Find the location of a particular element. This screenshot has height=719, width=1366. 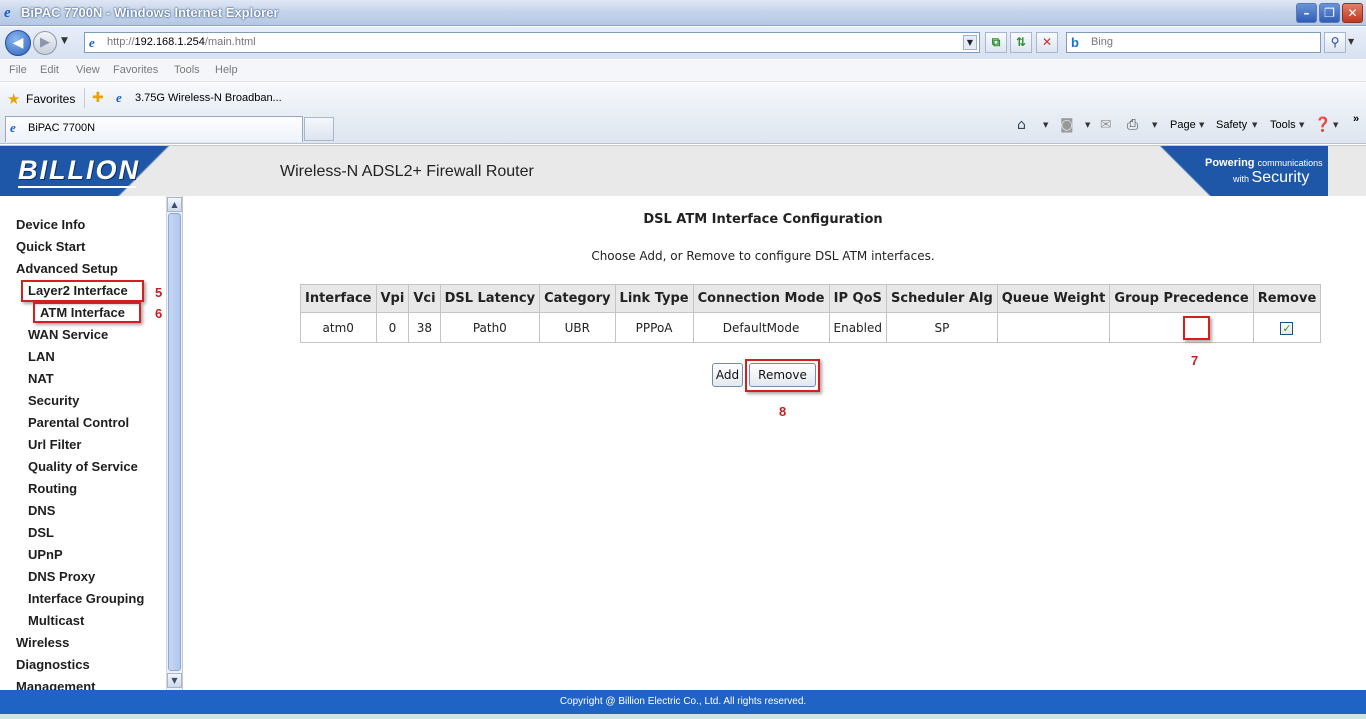

print-dropdown-icon: ▼ is located at coordinates (1154, 125).